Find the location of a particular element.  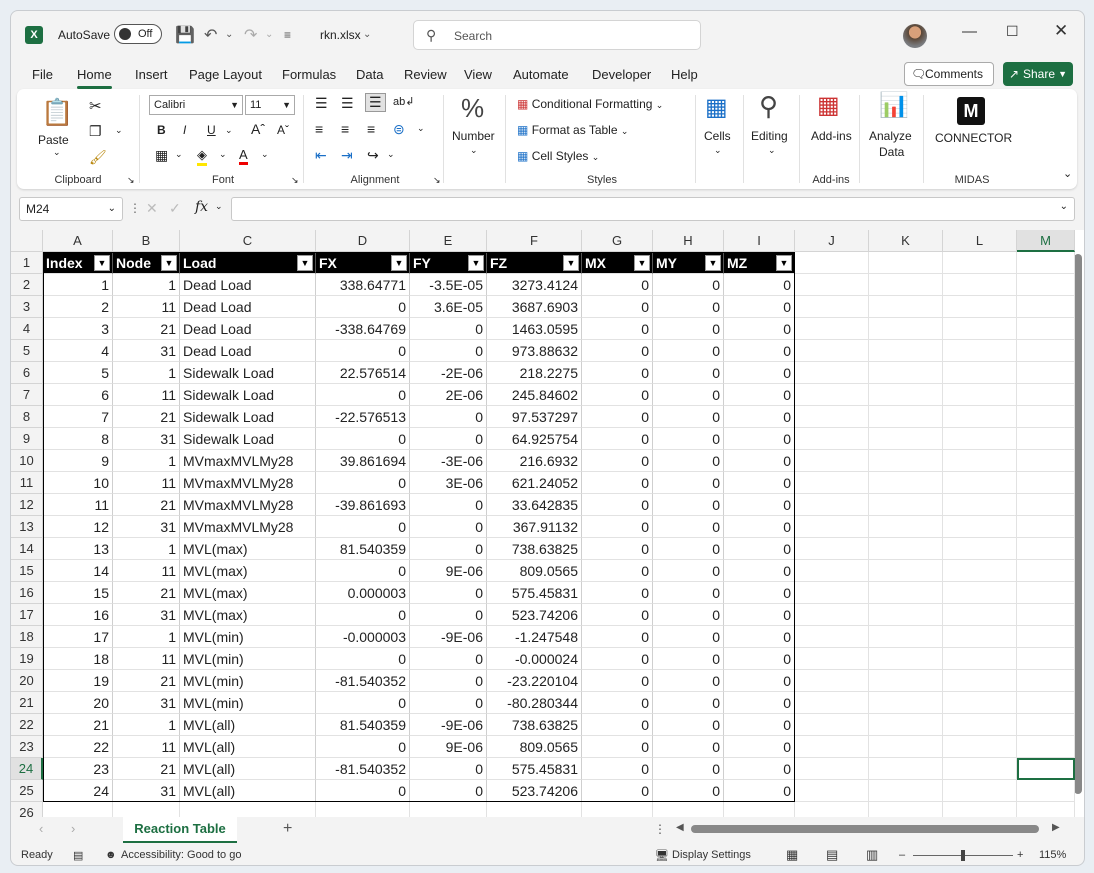

addins-icon: ▦ is located at coordinates (828, 105).